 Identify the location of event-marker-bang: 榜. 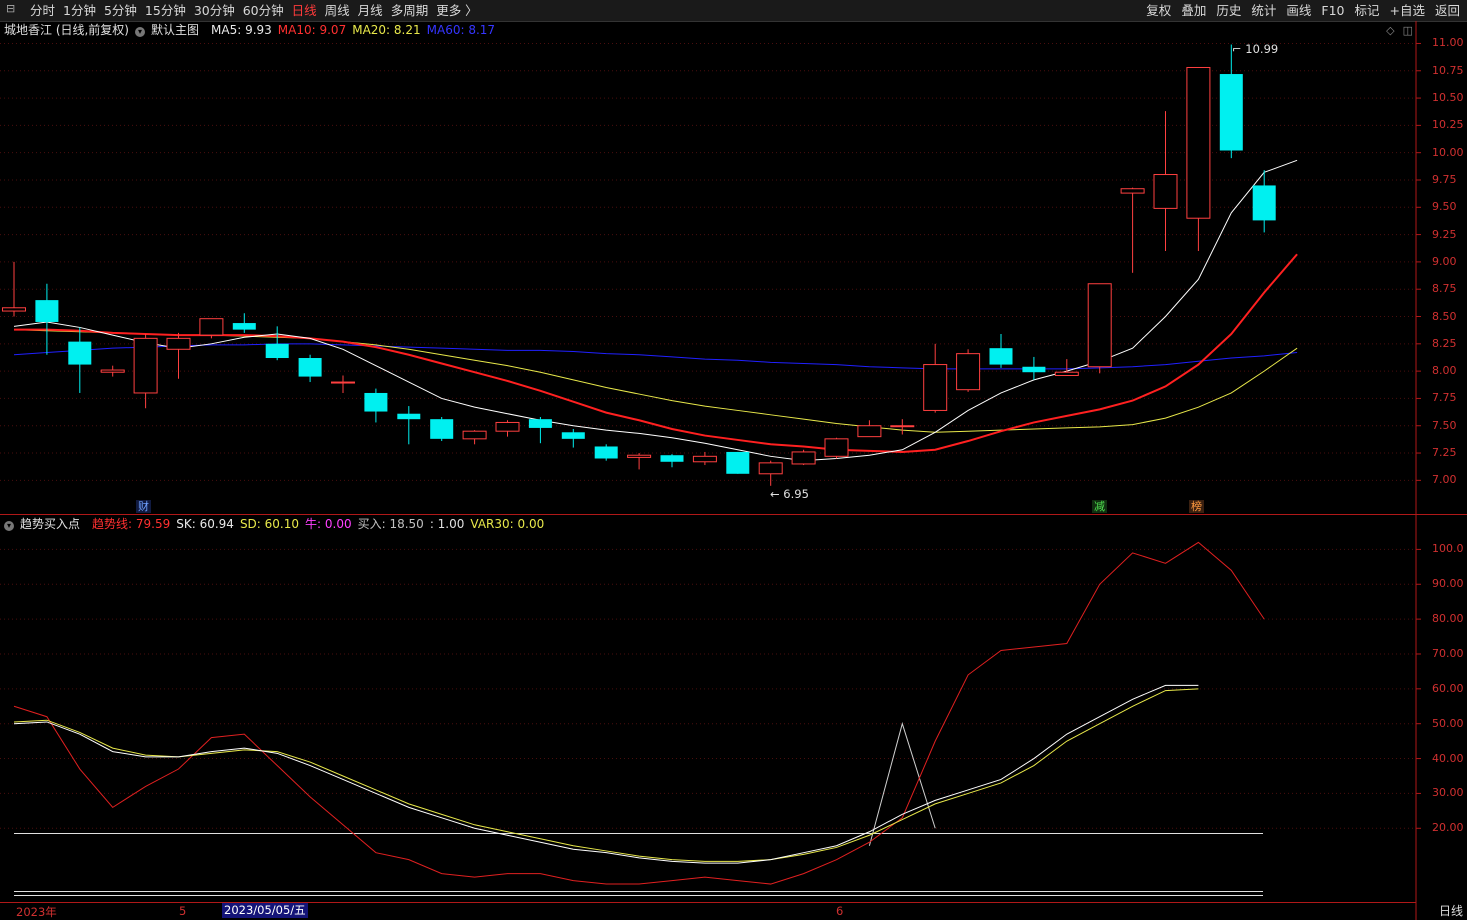
(1196, 506).